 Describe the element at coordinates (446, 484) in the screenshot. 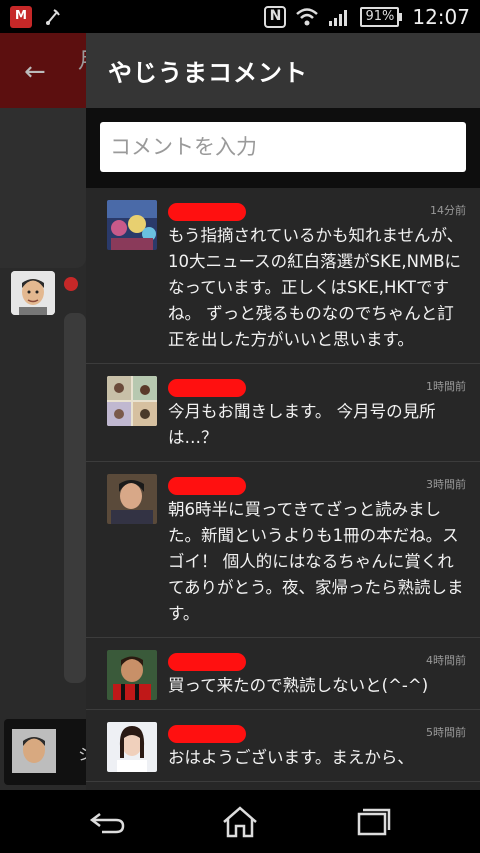

I see `comment-time: 3時間前` at that location.